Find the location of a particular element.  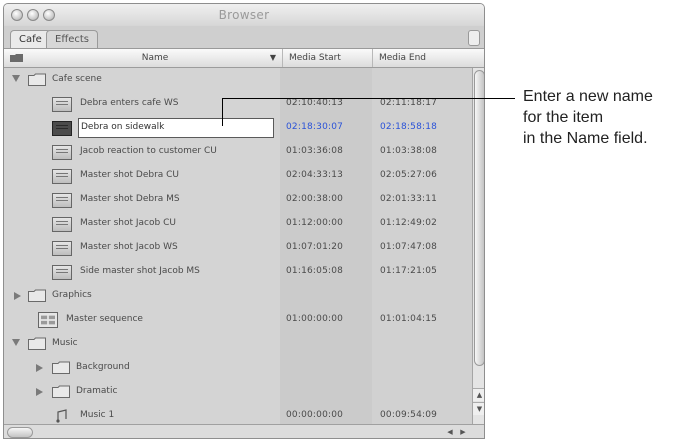

name-edit-field: Debra on sidewalk is located at coordinates (176, 128).